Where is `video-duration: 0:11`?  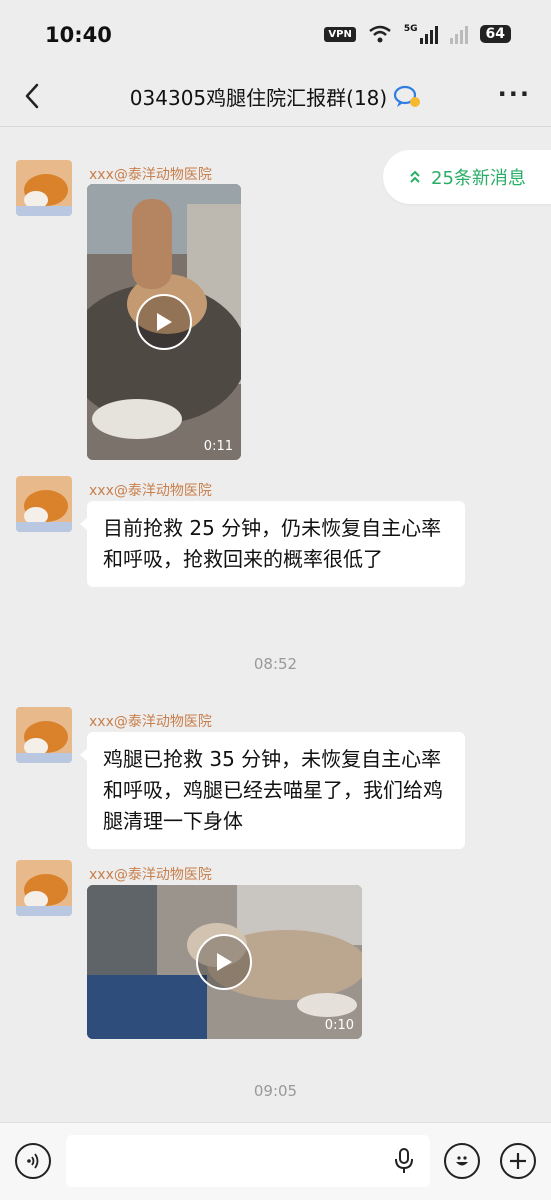
video-duration: 0:11 is located at coordinates (218, 446).